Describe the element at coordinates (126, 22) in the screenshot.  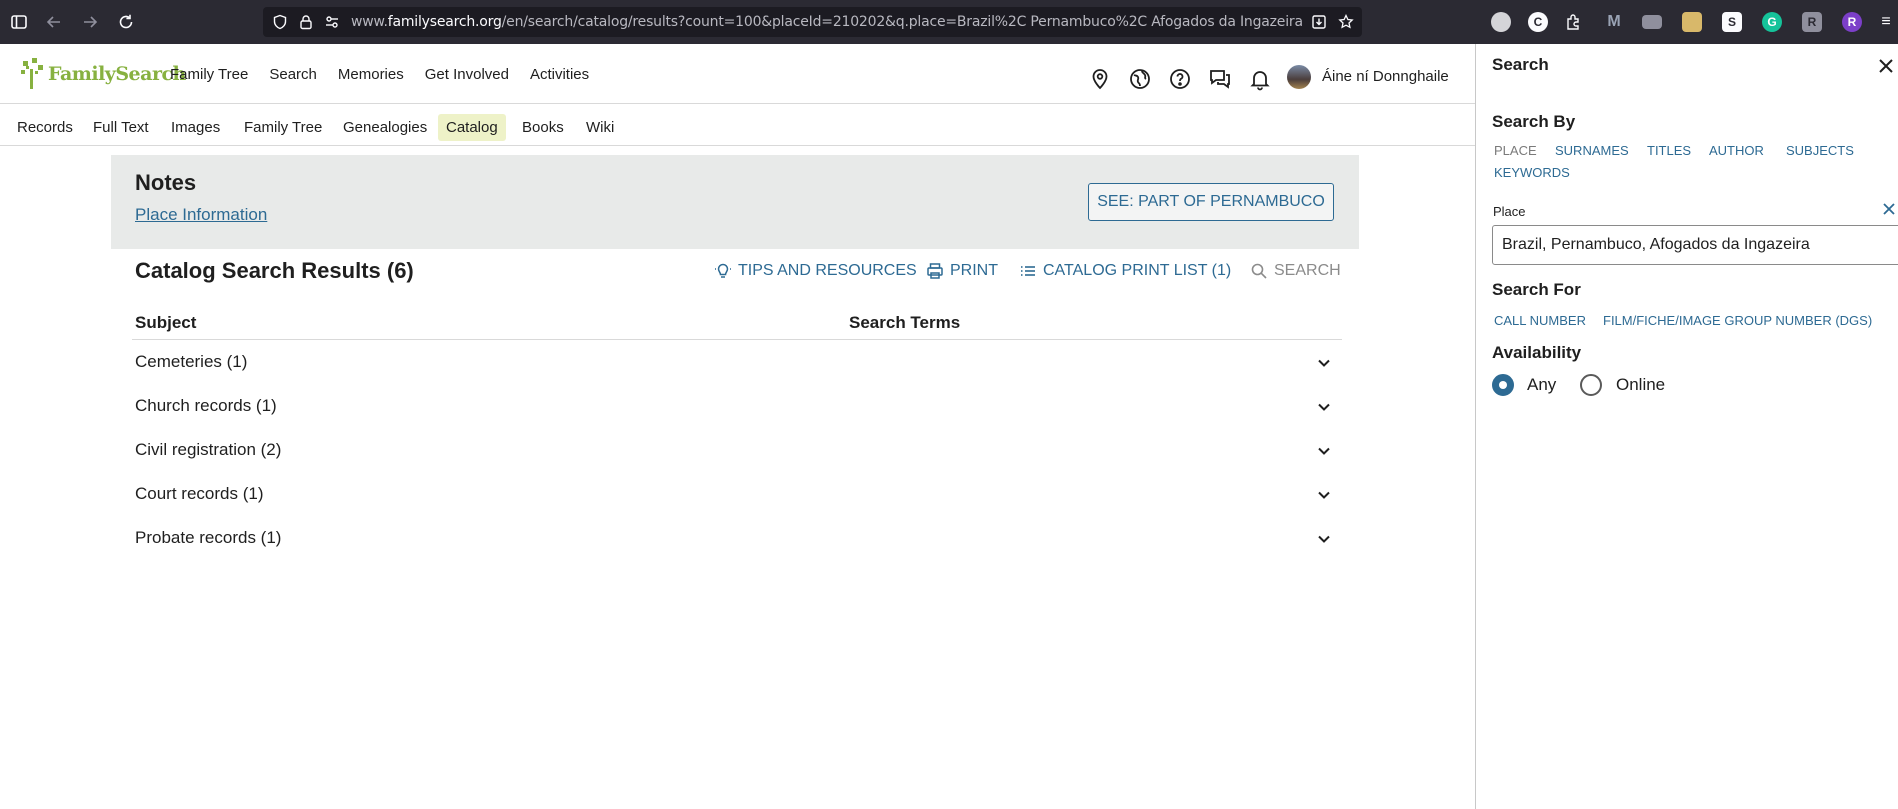
I see `reload-icon` at that location.